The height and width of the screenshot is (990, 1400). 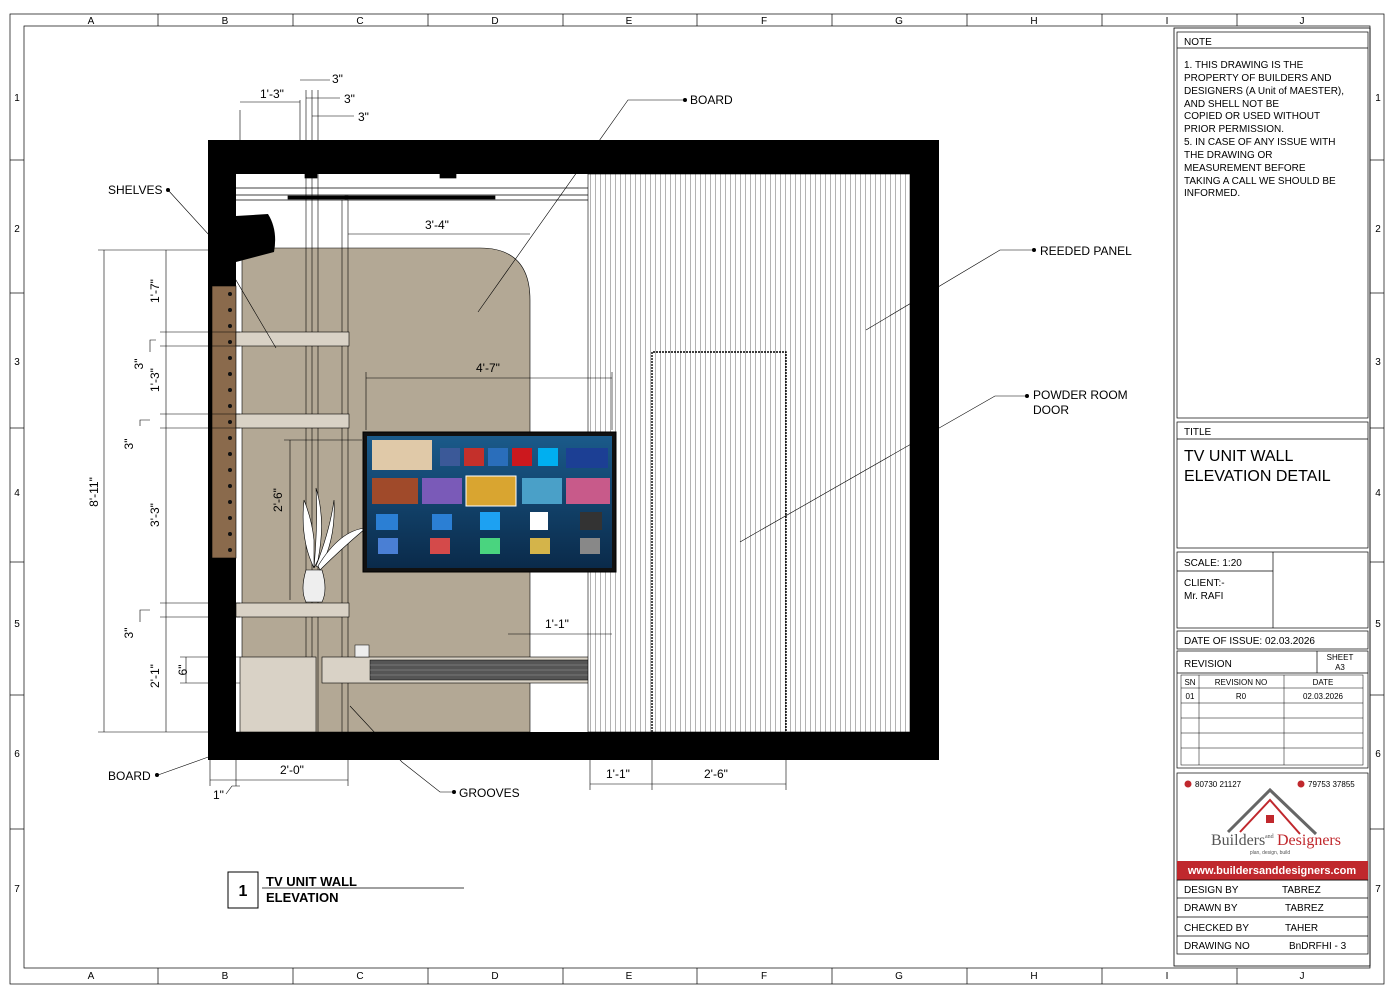 I want to click on scale-text: SCALE: 1:20, so click(x=1213, y=563).